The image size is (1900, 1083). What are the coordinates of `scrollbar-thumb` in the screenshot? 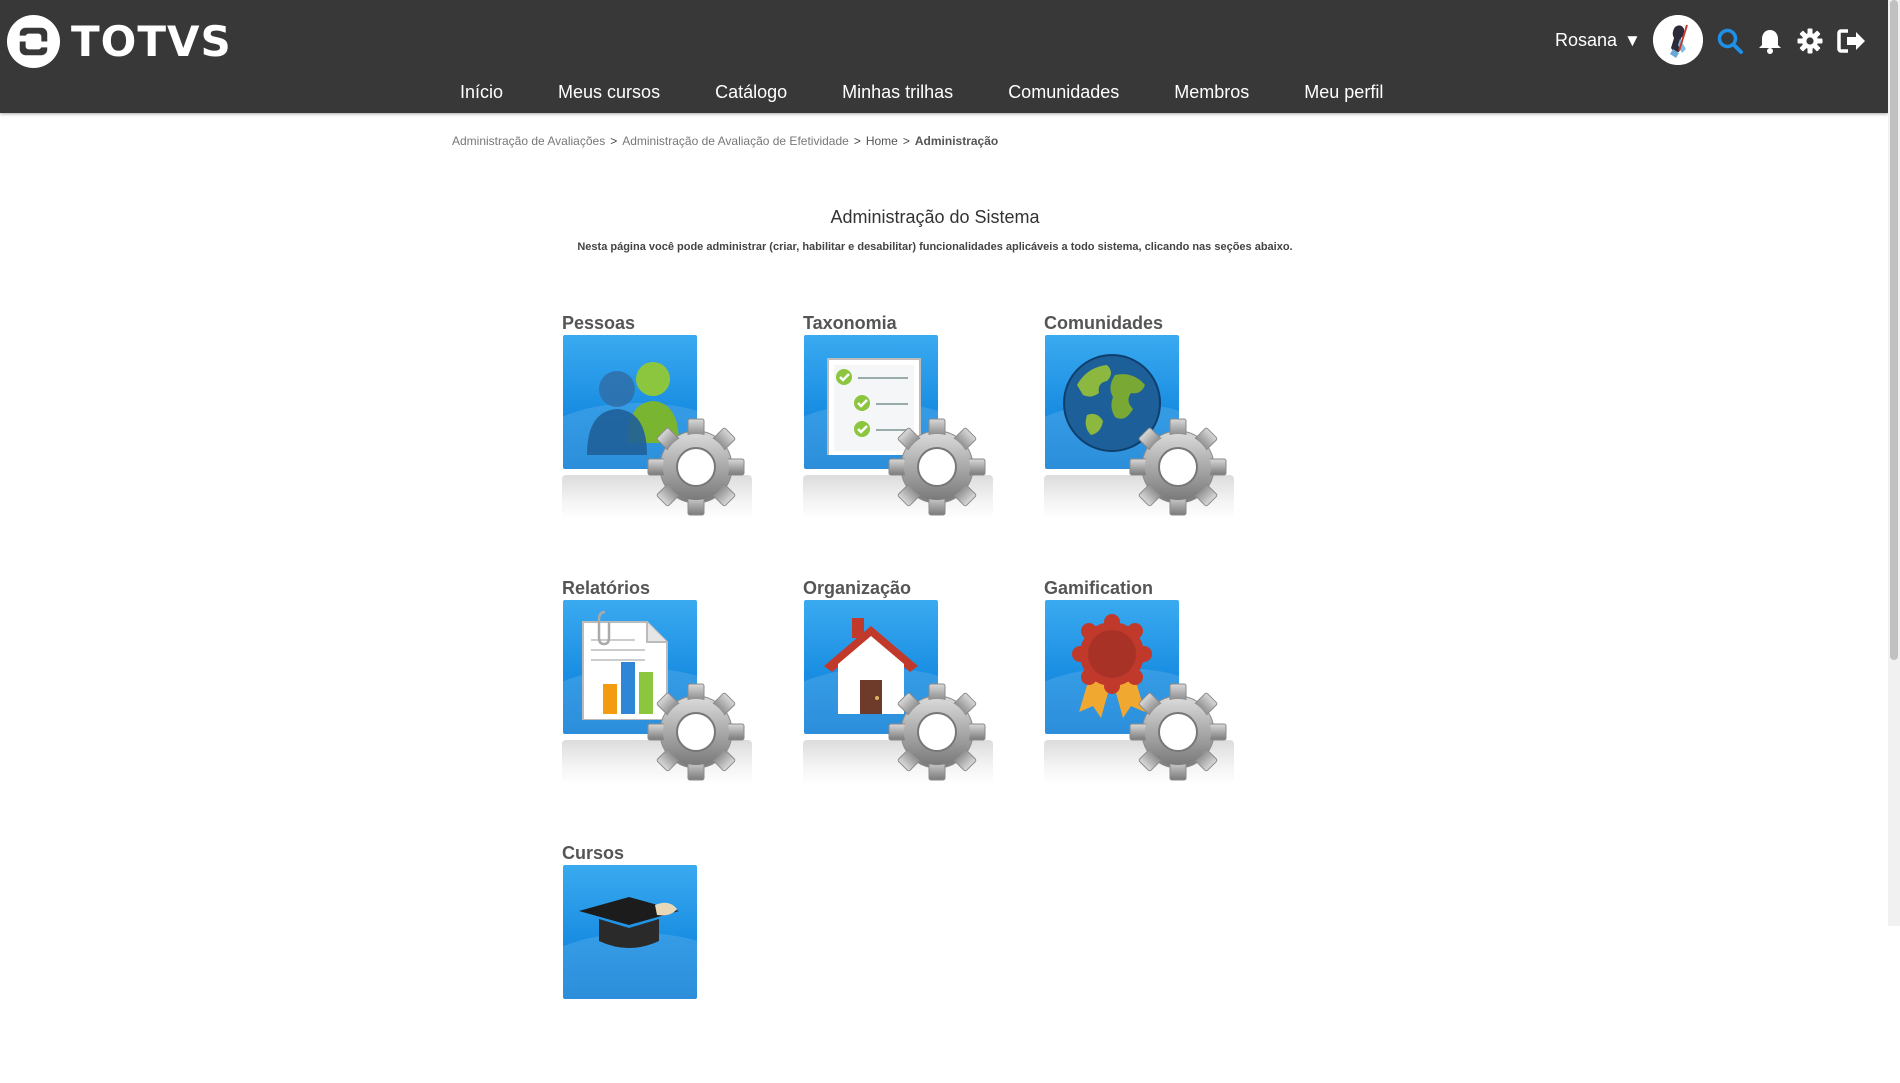 It's located at (1894, 330).